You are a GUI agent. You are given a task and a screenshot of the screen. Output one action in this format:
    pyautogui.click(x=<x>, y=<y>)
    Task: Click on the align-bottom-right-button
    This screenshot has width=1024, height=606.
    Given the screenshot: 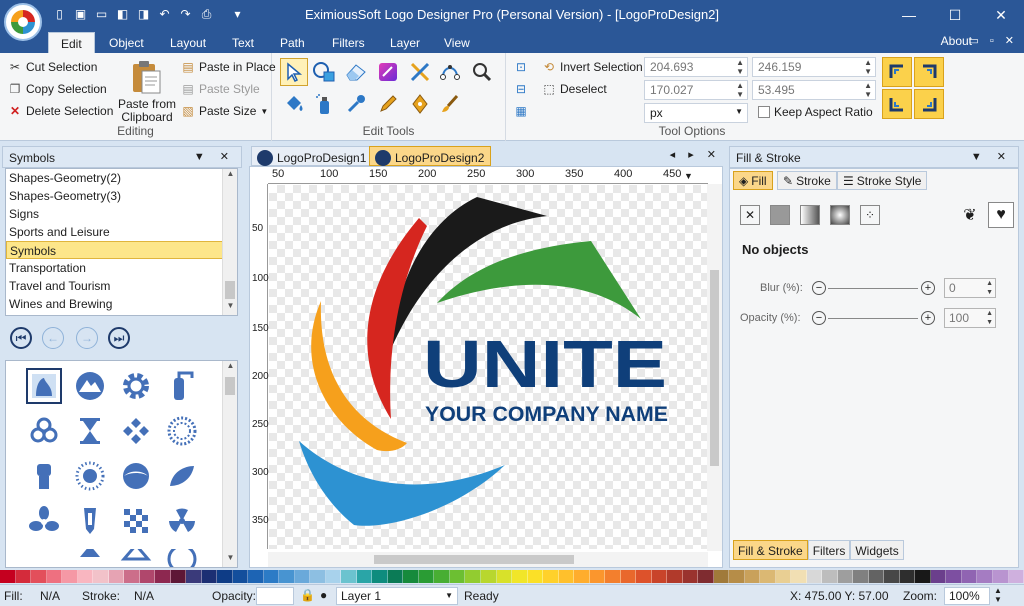 What is the action you would take?
    pyautogui.click(x=929, y=104)
    